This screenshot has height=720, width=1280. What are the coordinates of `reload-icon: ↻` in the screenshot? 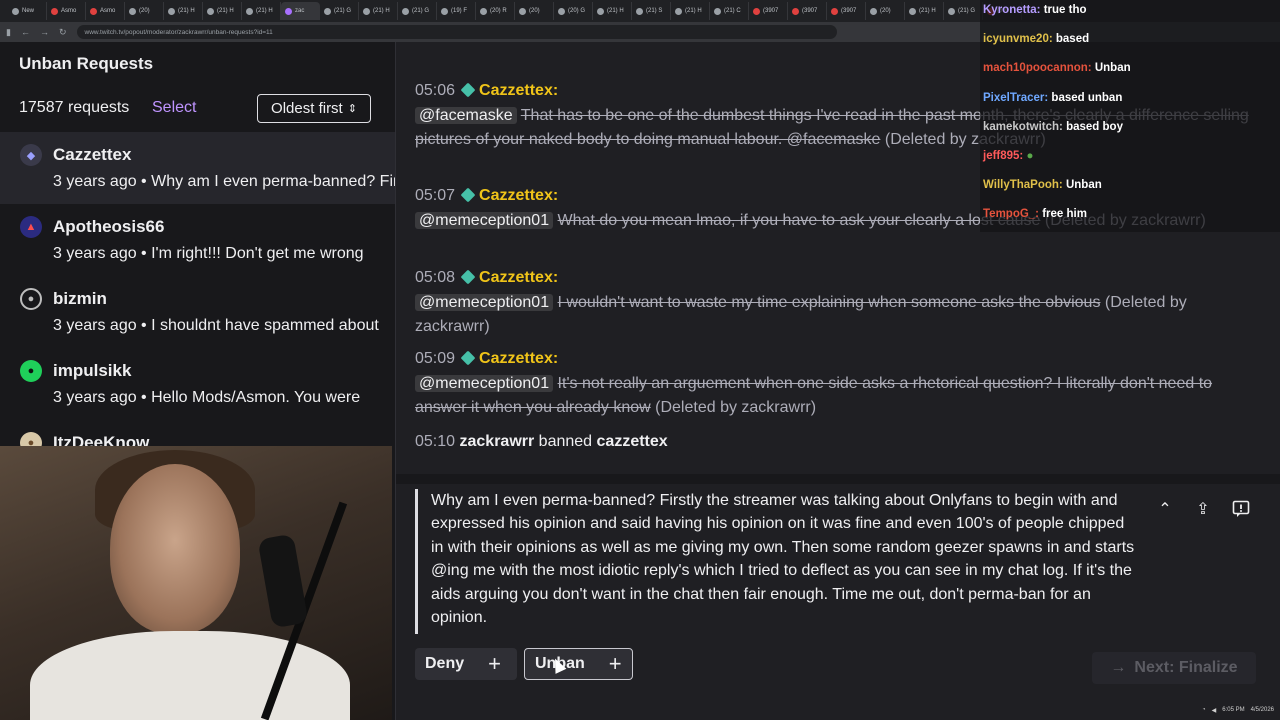 It's located at (63, 32).